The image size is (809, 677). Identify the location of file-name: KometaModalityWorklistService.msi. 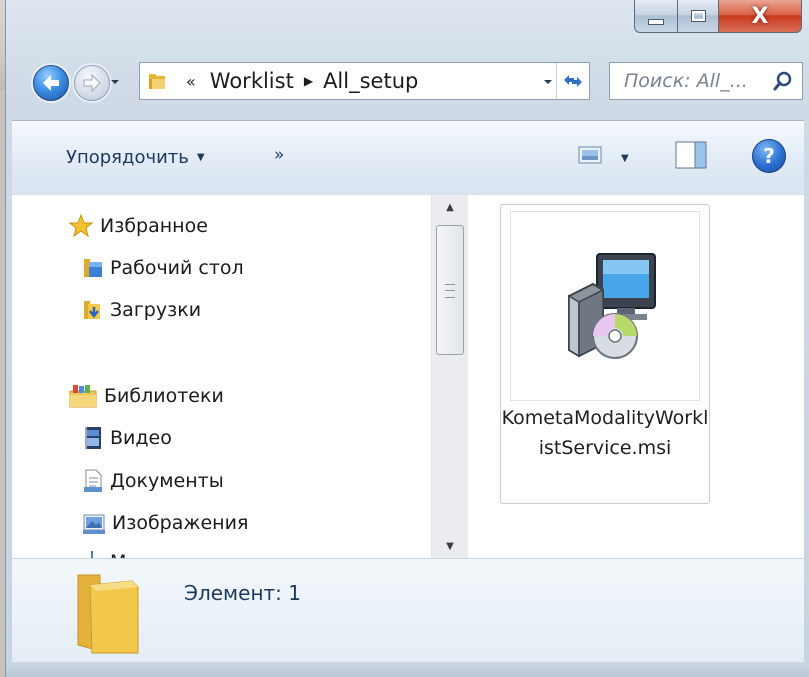
(605, 433).